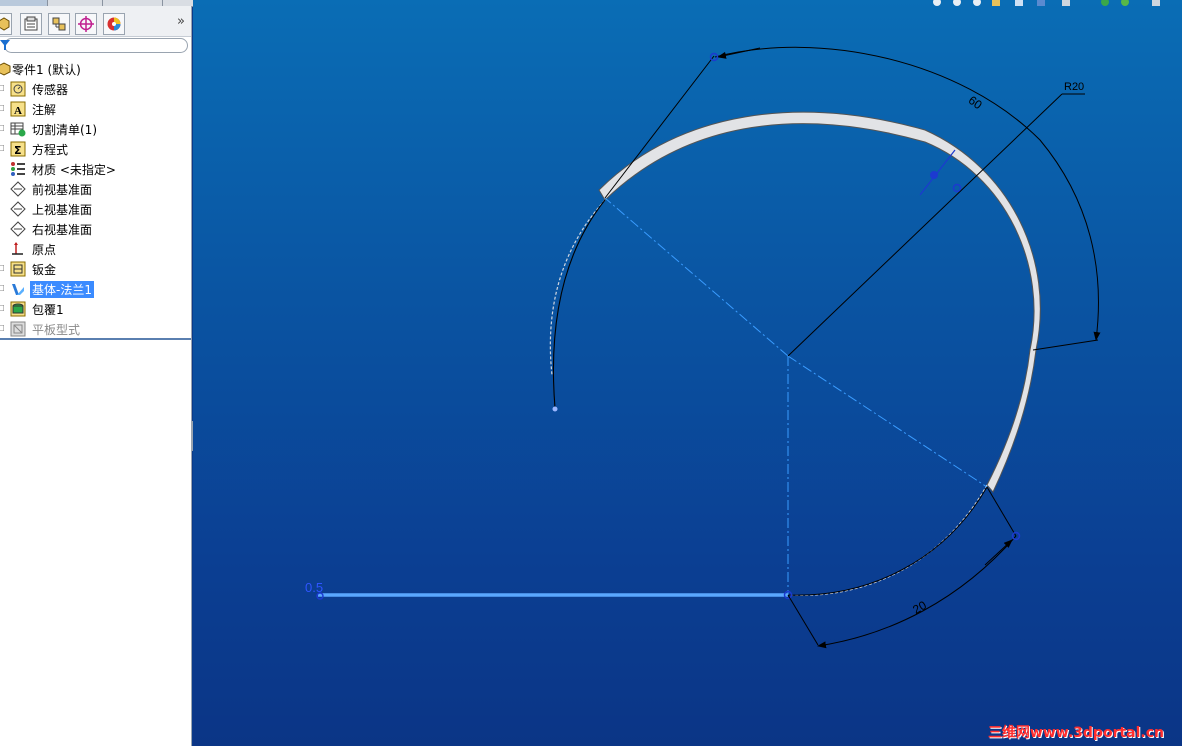  What do you see at coordinates (95, 339) in the screenshot?
I see `tree-separator` at bounding box center [95, 339].